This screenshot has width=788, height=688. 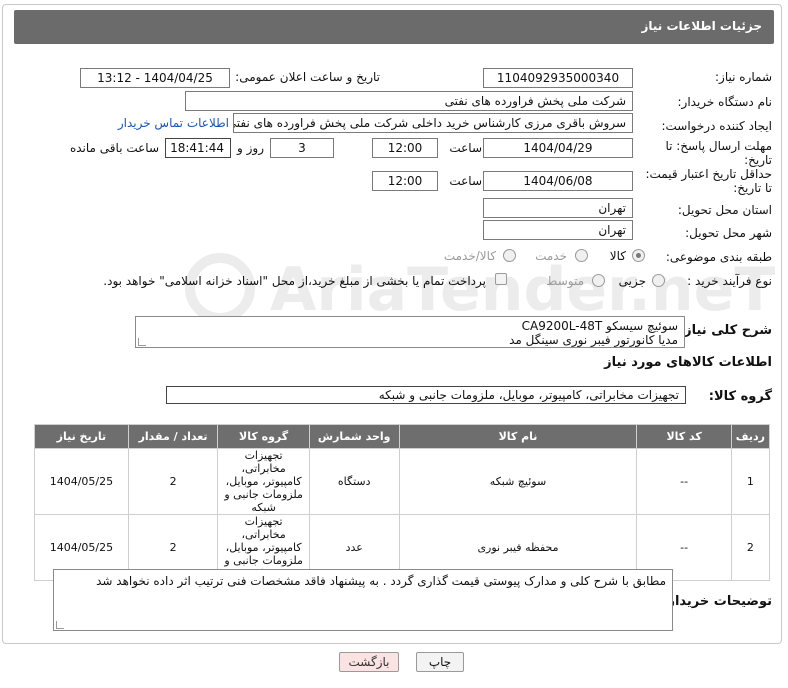 I want to click on cell-unit: دستگاه, so click(x=354, y=481).